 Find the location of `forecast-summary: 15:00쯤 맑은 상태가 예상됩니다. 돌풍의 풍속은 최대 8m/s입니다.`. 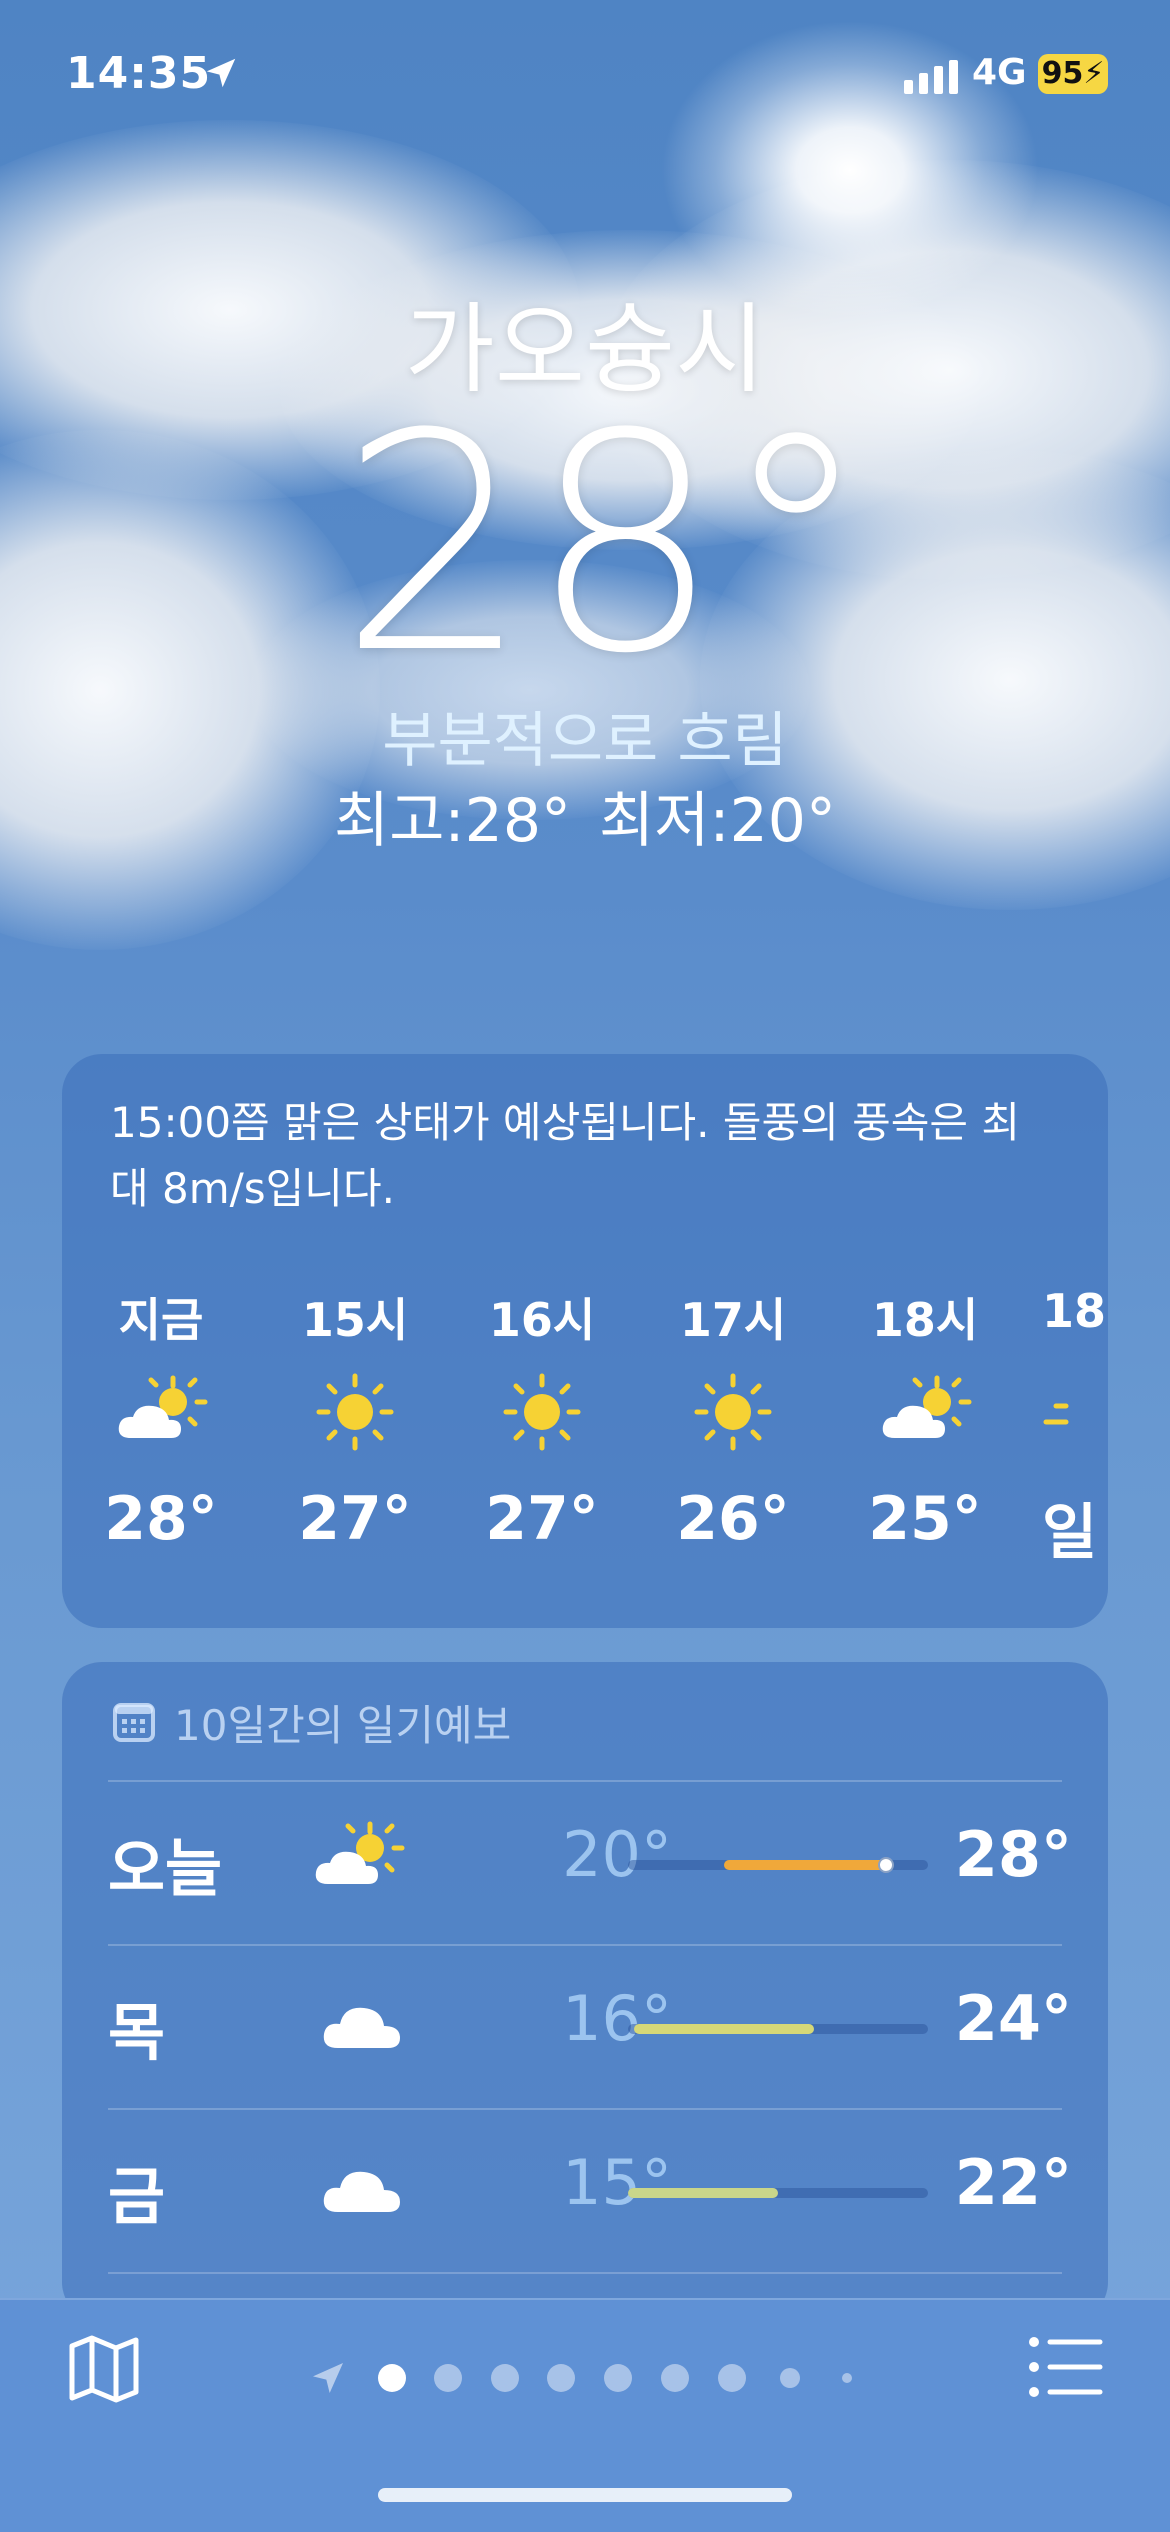

forecast-summary: 15:00쯤 맑은 상태가 예상됩니다. 돌풍의 풍속은 최대 8m/s입니다. is located at coordinates (565, 1155).